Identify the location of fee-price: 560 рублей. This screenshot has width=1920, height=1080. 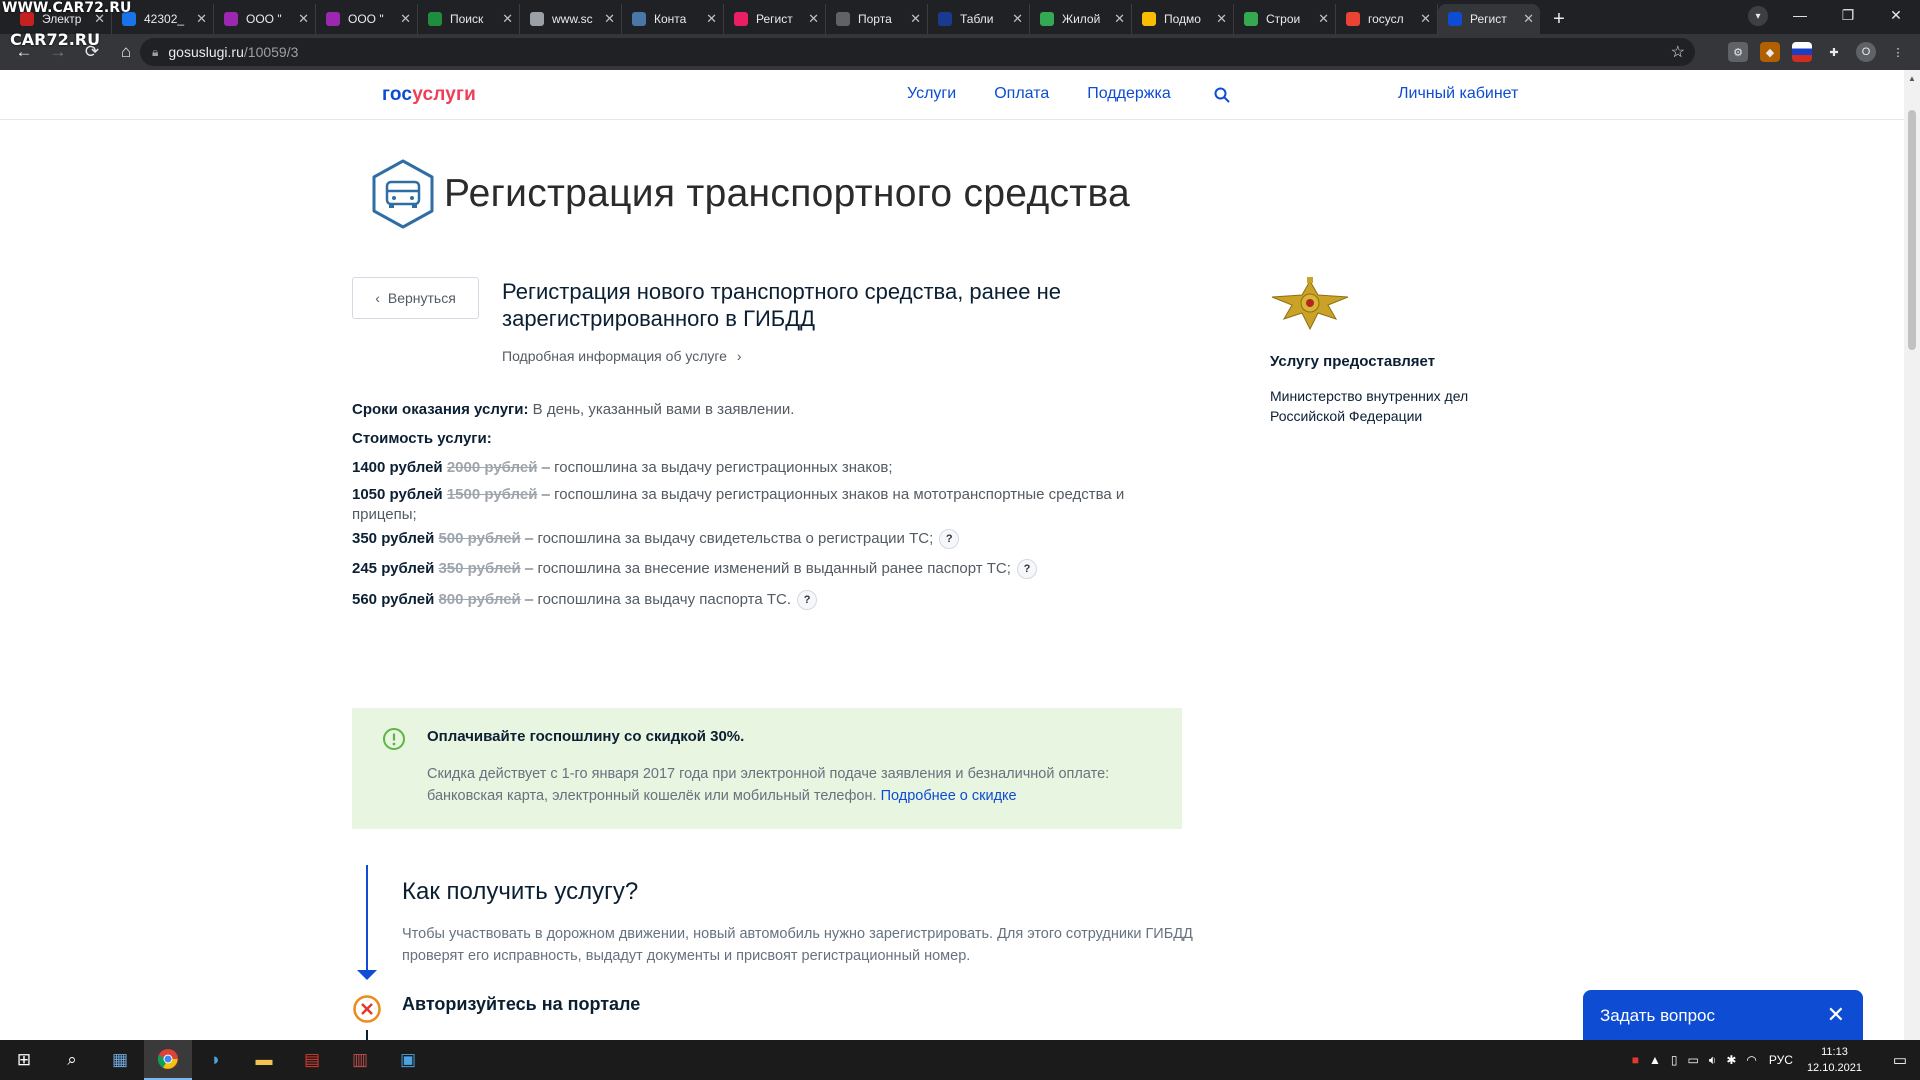
(393, 599).